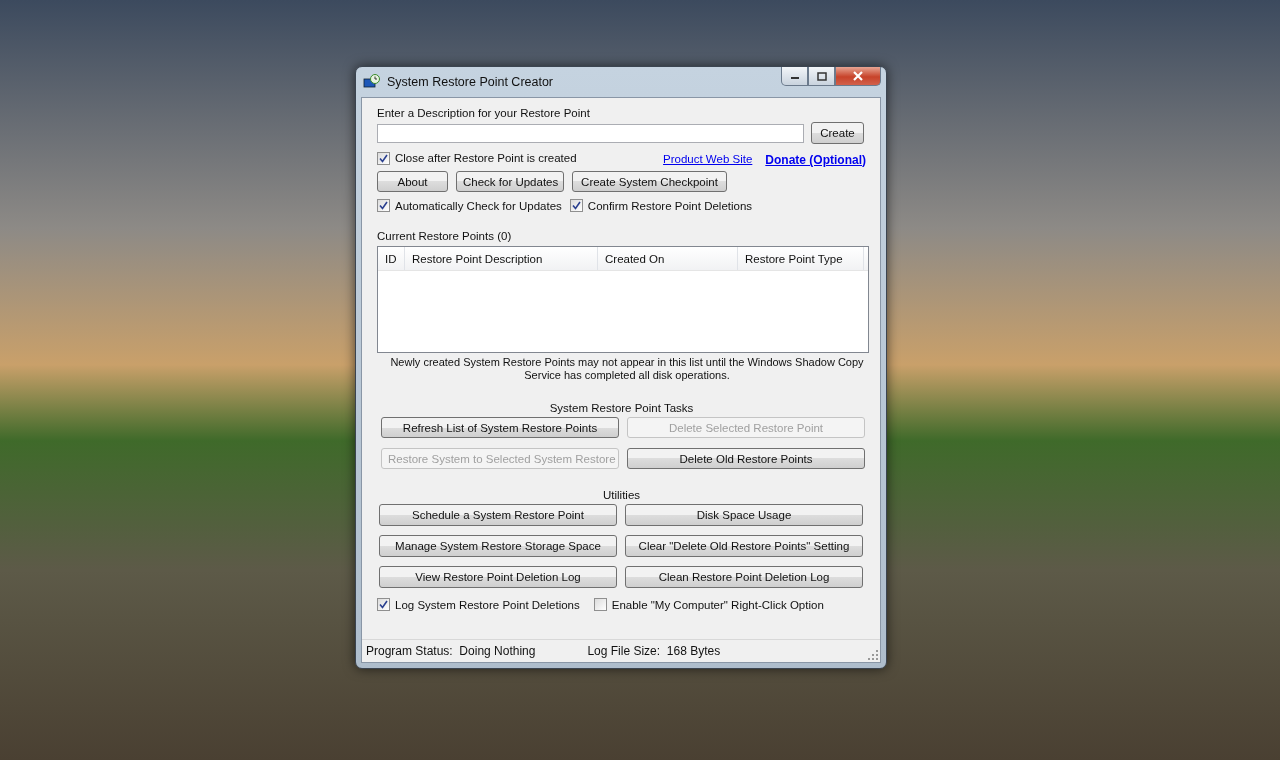  I want to click on maximize-button, so click(821, 76).